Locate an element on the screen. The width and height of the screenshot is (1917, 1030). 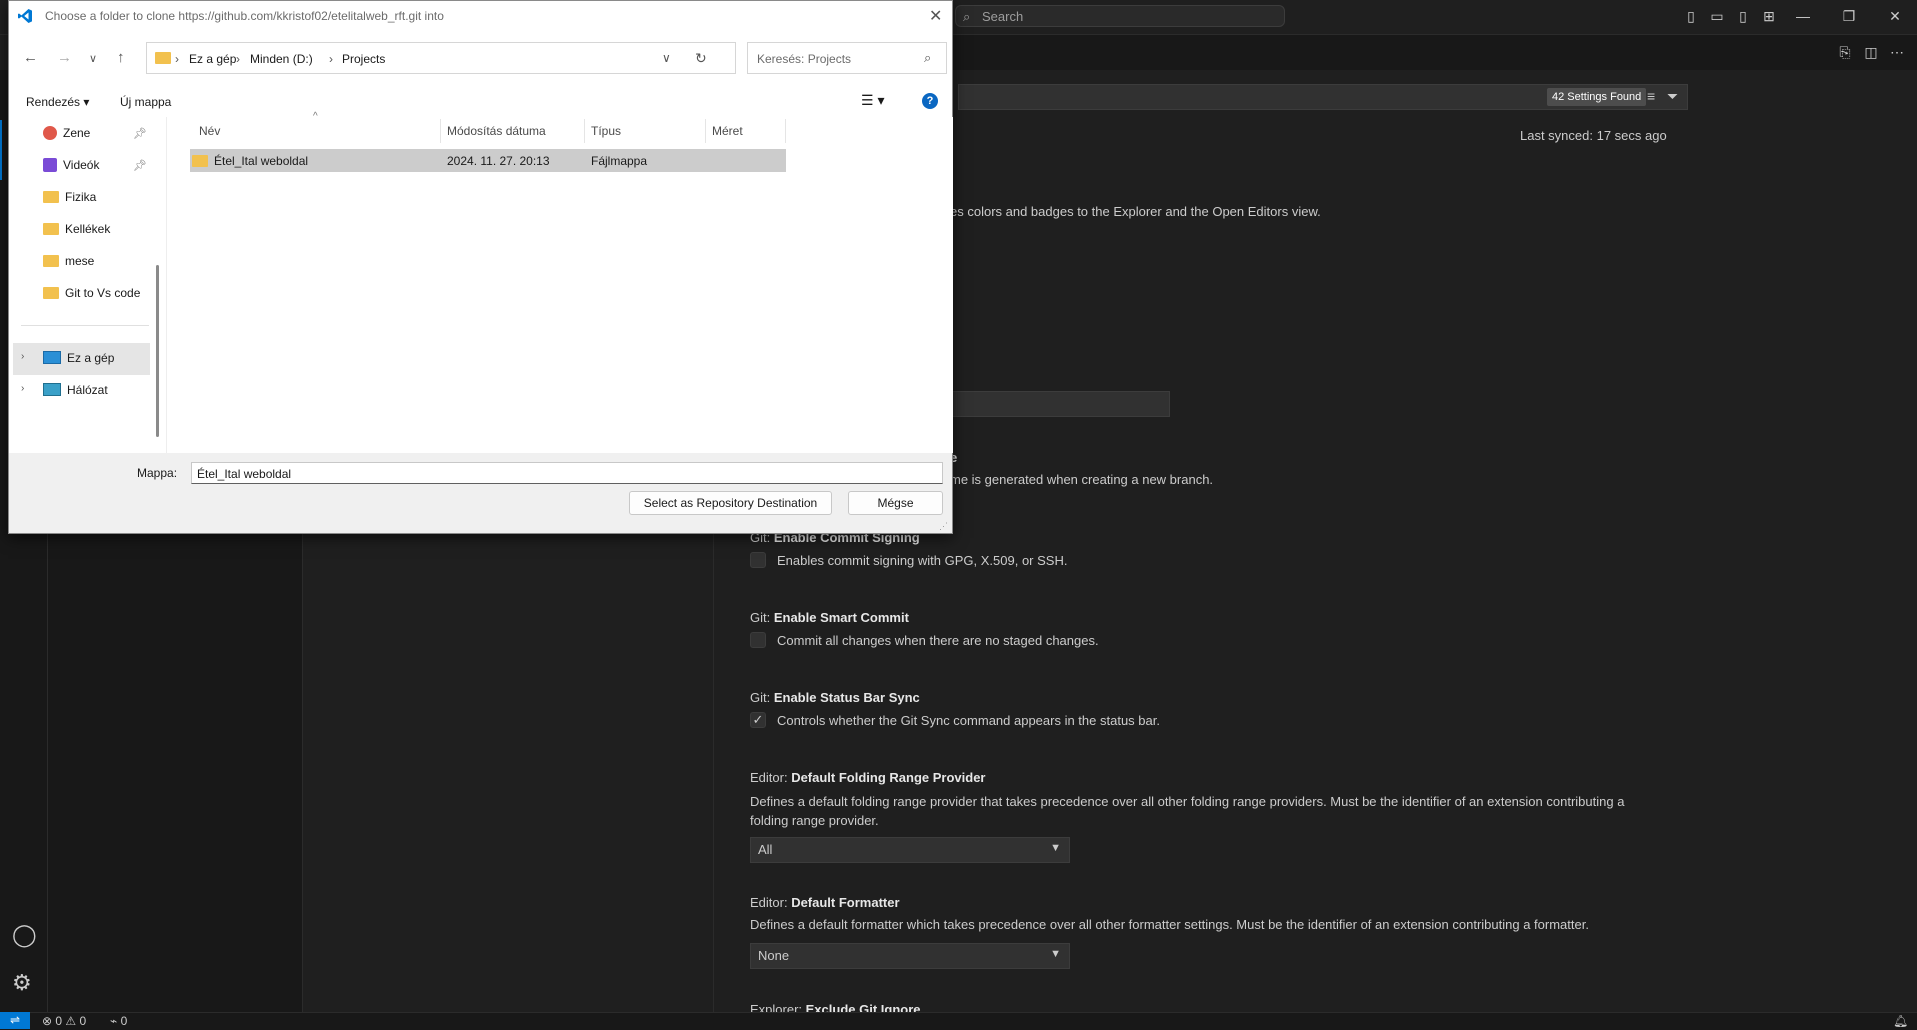
close-icon: ✕ is located at coordinates (935, 16).